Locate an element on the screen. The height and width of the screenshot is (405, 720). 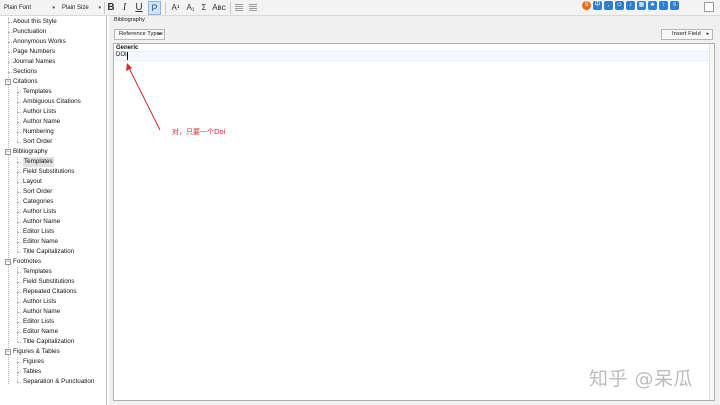
annotation-note: 对，只要一个Doi is located at coordinates (199, 132).